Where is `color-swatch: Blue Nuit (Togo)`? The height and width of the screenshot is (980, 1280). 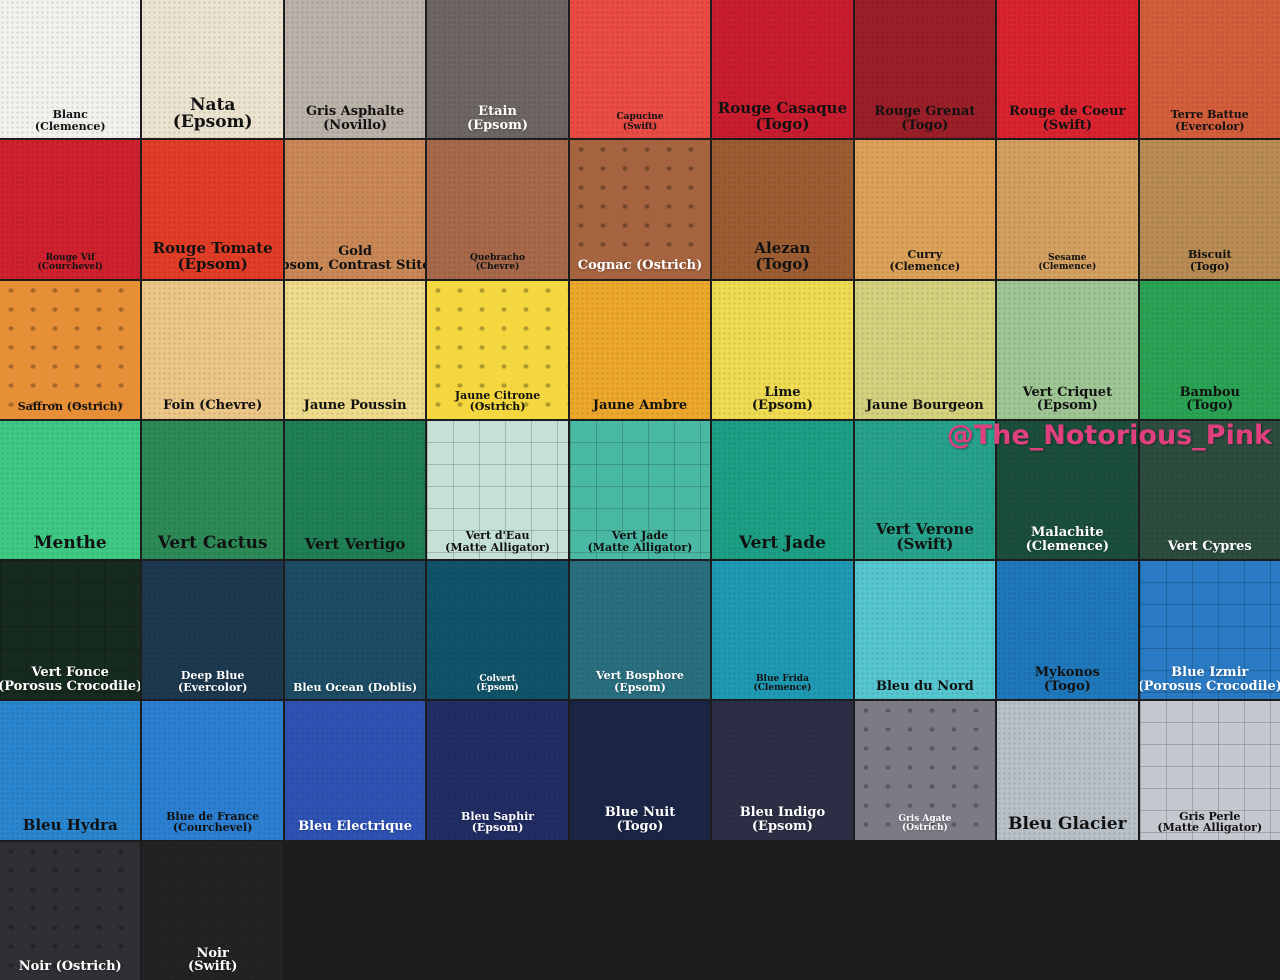
color-swatch: Blue Nuit (Togo) is located at coordinates (640, 770).